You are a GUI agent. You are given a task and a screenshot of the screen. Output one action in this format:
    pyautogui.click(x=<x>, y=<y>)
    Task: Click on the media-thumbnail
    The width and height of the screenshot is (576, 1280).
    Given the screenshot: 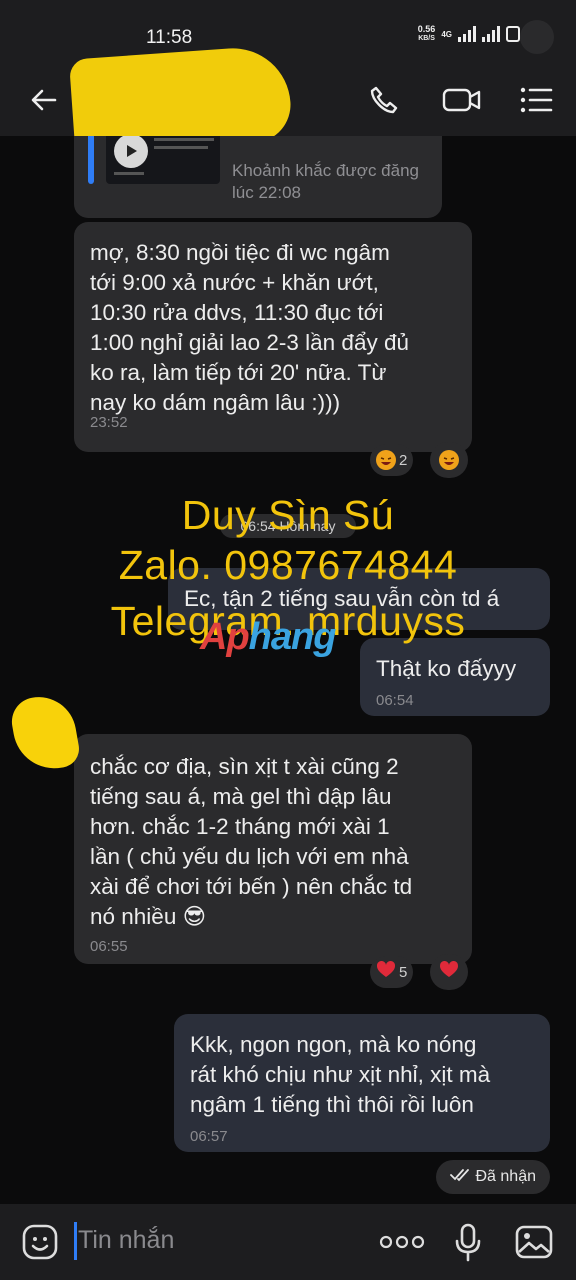 What is the action you would take?
    pyautogui.click(x=163, y=160)
    